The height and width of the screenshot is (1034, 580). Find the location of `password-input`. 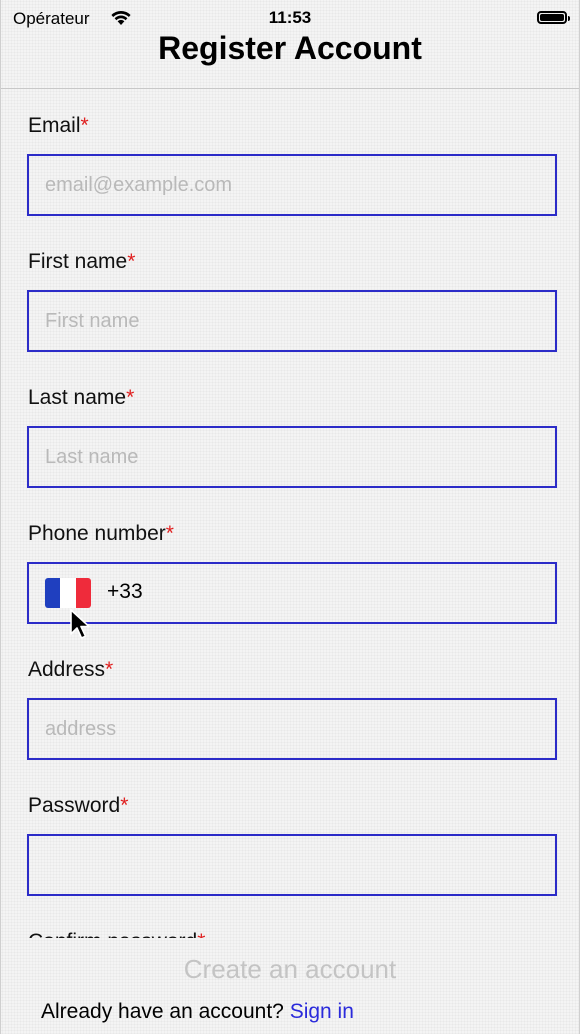

password-input is located at coordinates (292, 865).